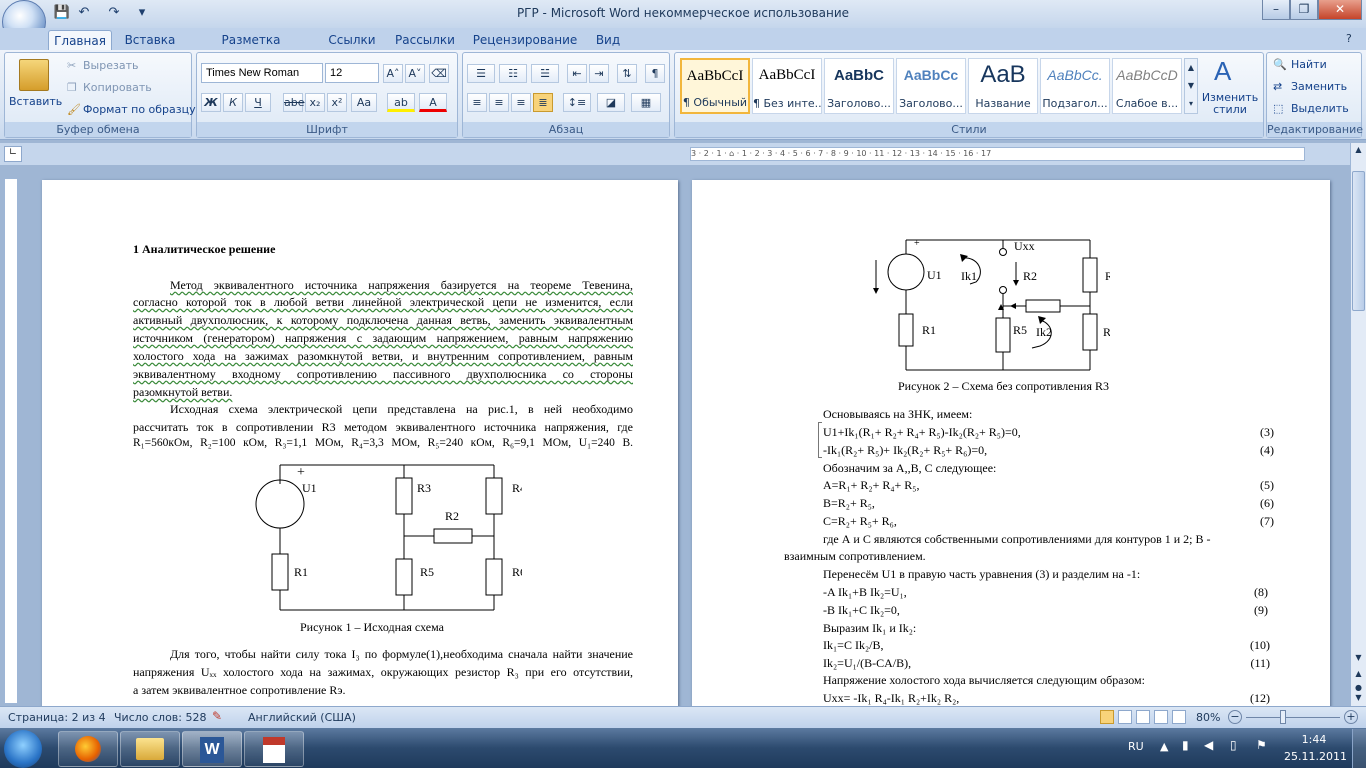 This screenshot has width=1366, height=768. Describe the element at coordinates (521, 102) in the screenshot. I see `align-right-icon: ≡` at that location.